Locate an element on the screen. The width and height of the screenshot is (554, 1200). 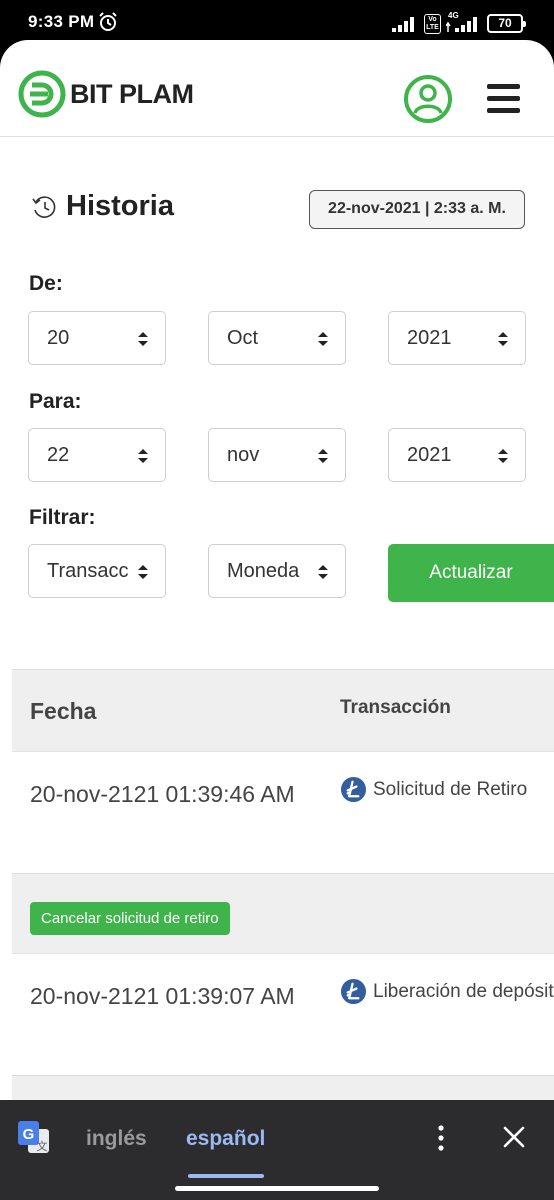
header: BIT PLAM is located at coordinates (277, 88).